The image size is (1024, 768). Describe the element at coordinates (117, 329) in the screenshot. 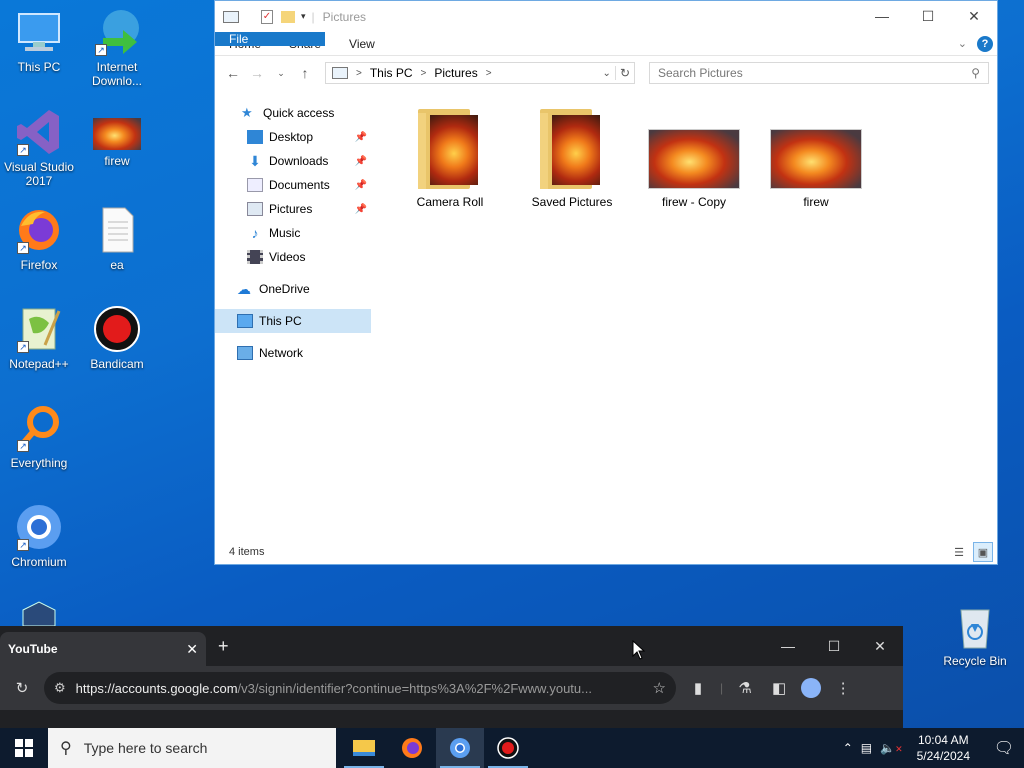

I see `bandicam-icon` at that location.